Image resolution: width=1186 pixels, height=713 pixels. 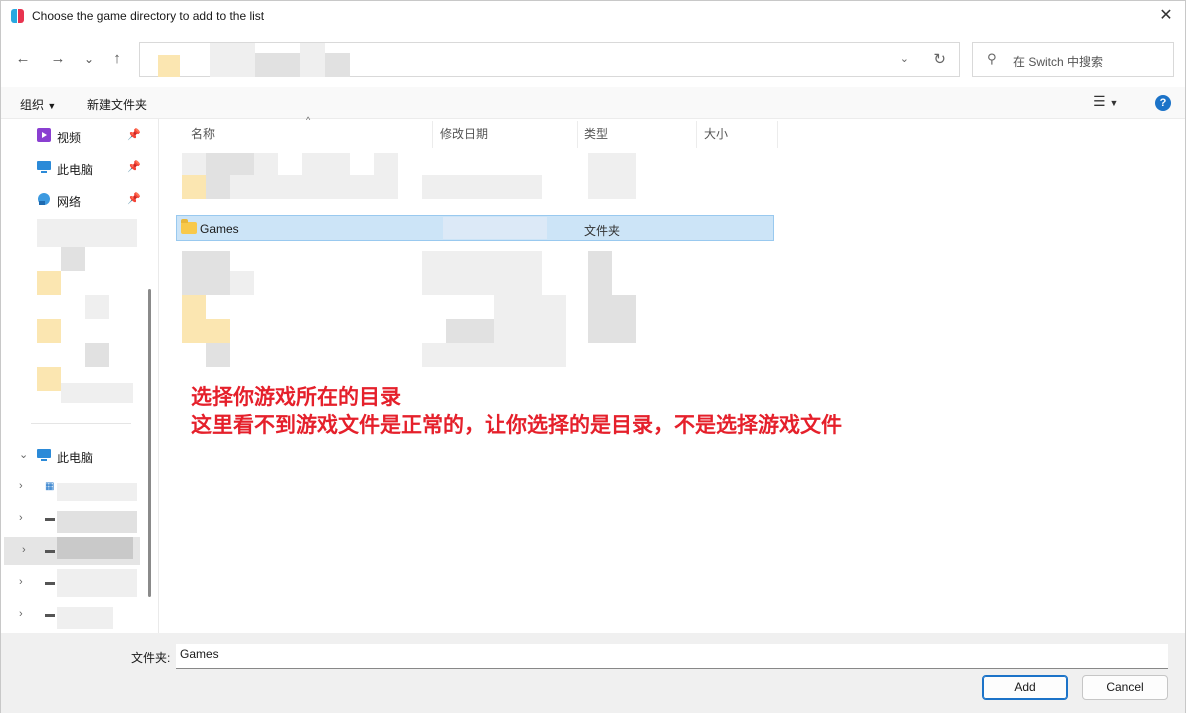 I want to click on table-row-selected: Games 文件夹, so click(x=475, y=228).